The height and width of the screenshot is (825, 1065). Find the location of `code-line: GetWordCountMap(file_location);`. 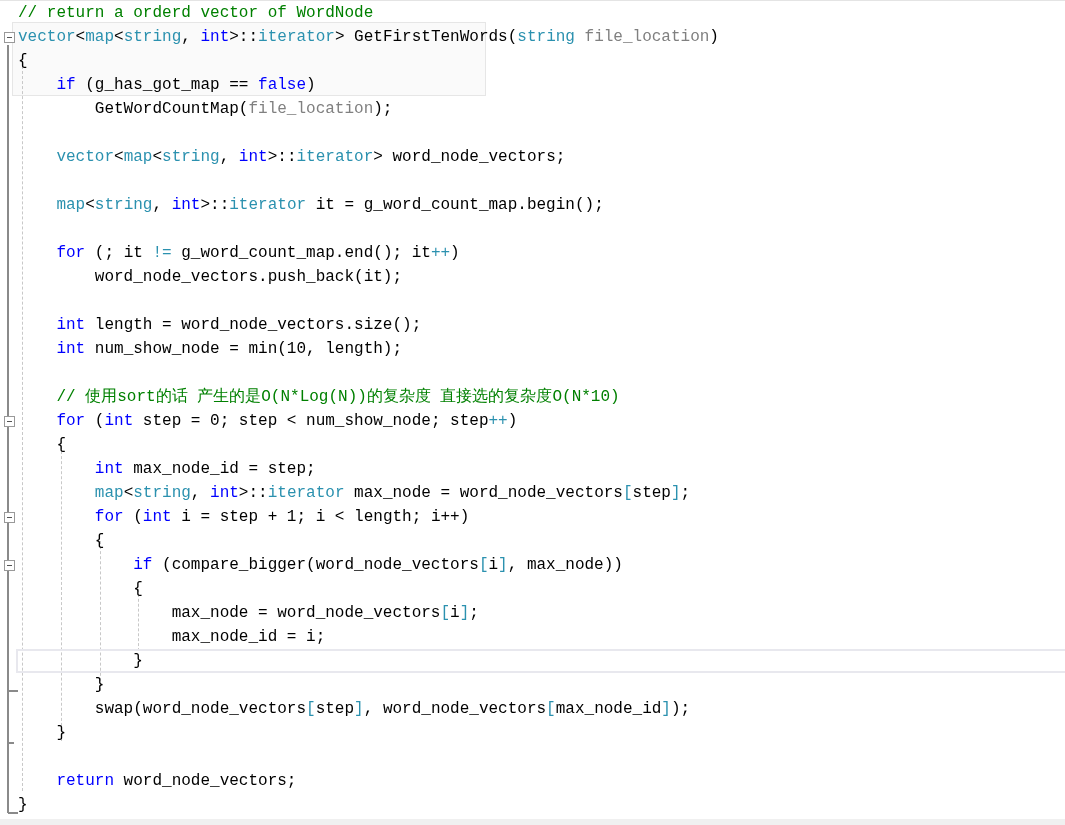

code-line: GetWordCountMap(file_location); is located at coordinates (243, 109).